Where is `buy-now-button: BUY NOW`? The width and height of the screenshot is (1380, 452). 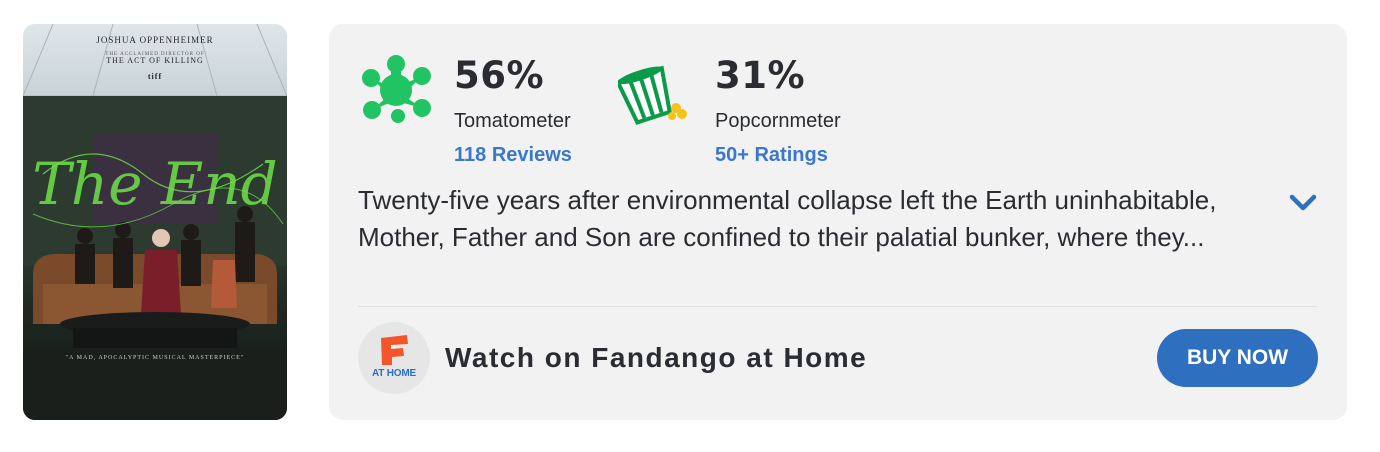
buy-now-button: BUY NOW is located at coordinates (1237, 358).